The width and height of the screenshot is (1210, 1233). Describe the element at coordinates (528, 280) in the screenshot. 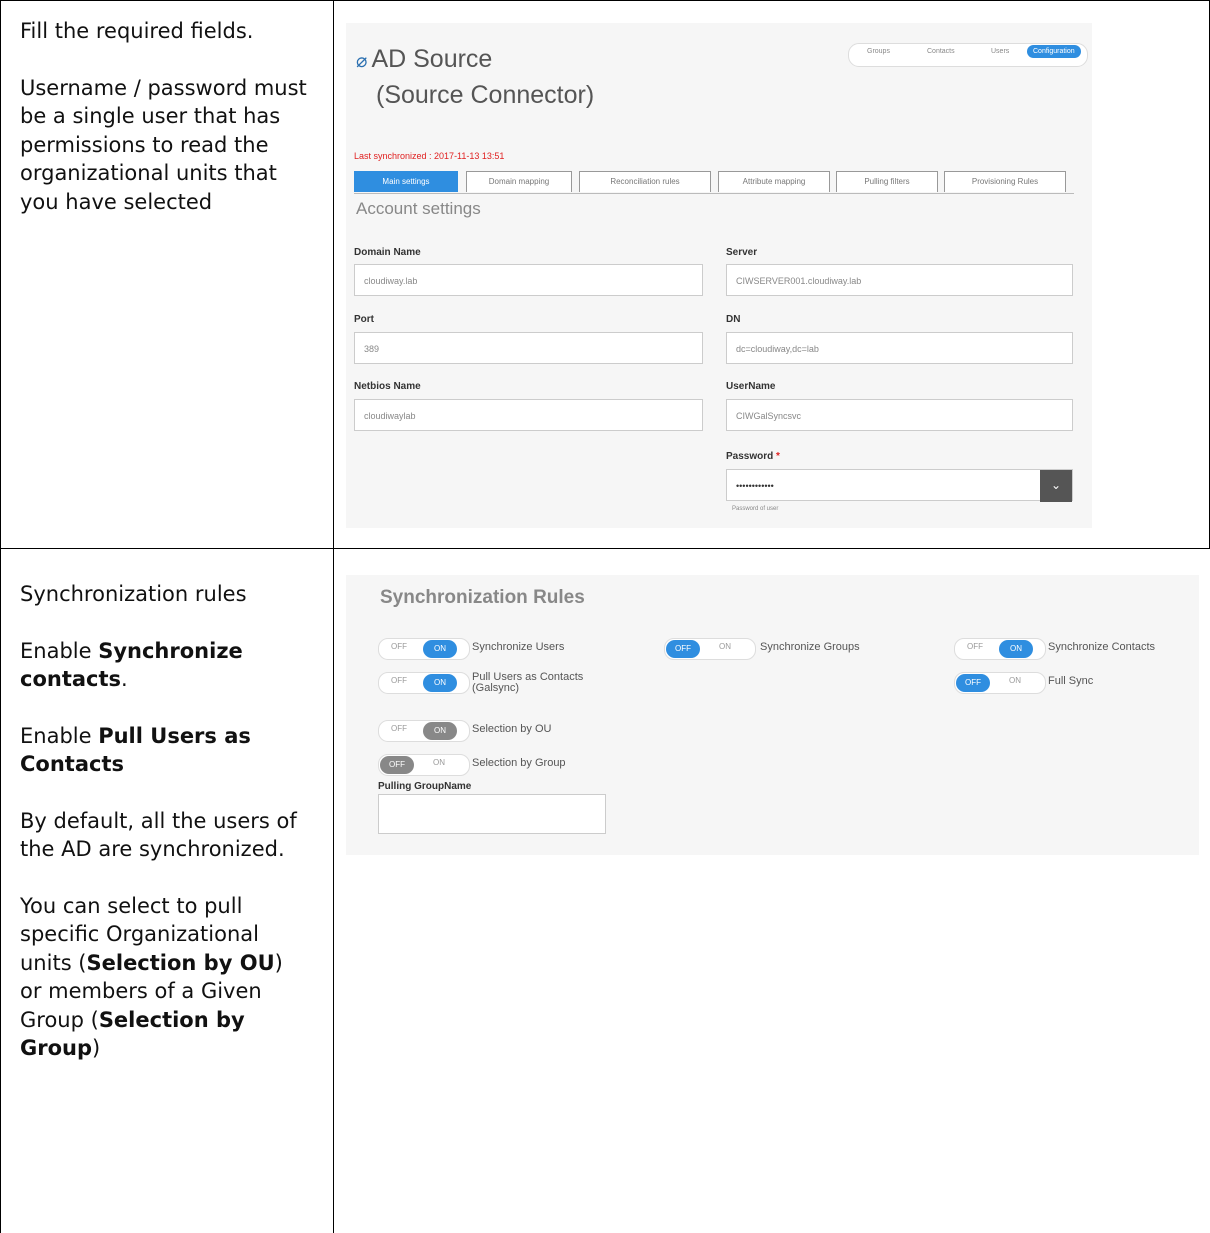

I see `domain-name-field: cloudiway.lab` at that location.